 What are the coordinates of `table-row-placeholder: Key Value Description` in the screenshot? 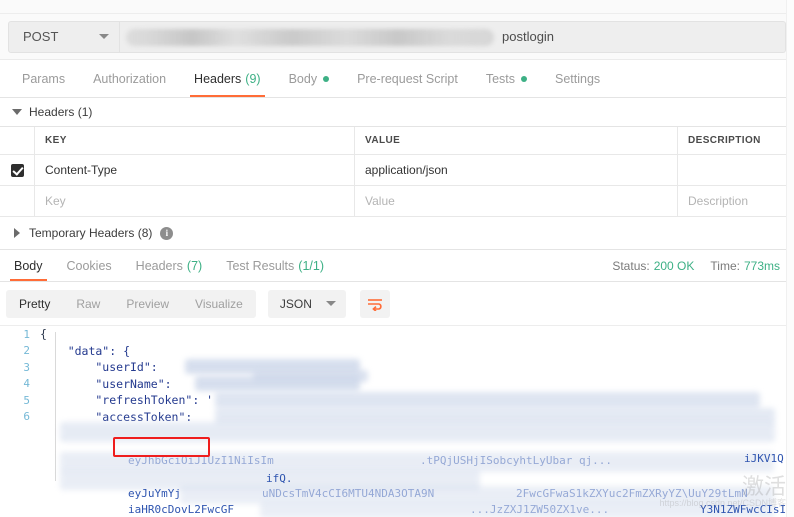 It's located at (397, 201).